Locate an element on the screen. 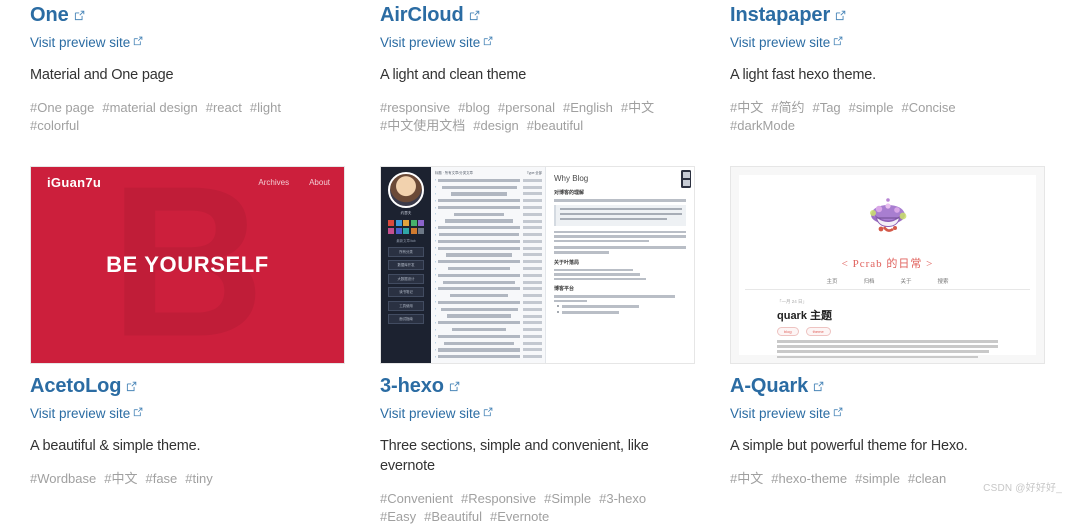  preview-site-link-aircloud: Visit preview site is located at coordinates (528, 43).